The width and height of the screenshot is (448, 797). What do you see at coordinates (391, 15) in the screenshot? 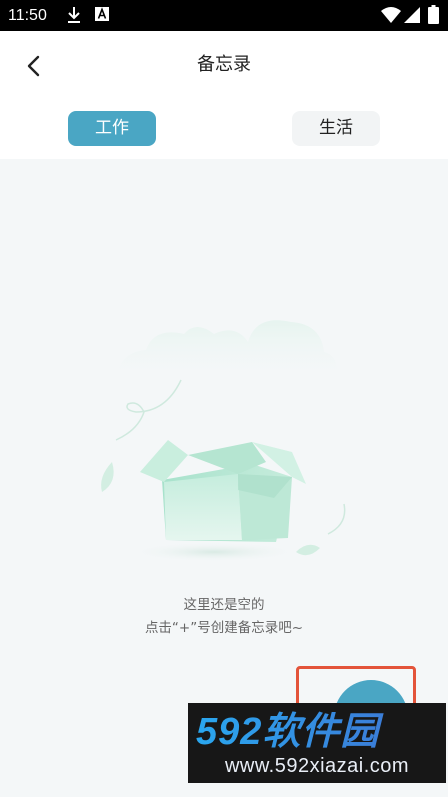
I see `wifi-icon` at bounding box center [391, 15].